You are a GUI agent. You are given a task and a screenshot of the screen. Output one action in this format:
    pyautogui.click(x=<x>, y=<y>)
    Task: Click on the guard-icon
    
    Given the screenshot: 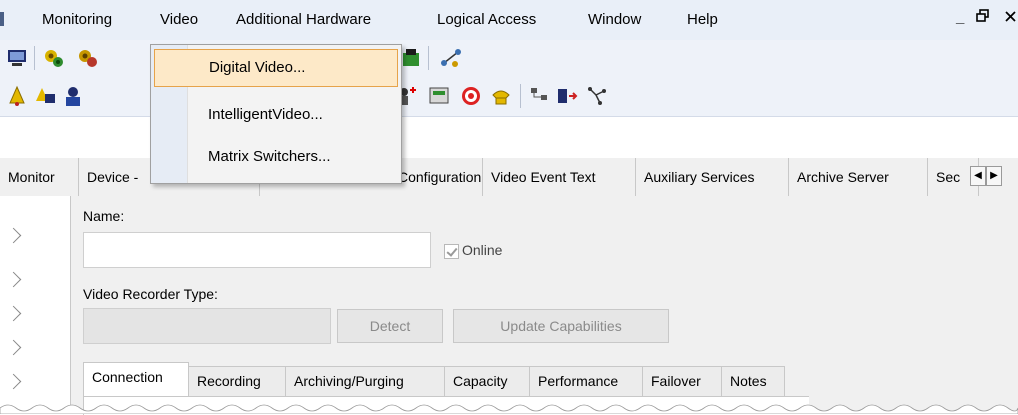 What is the action you would take?
    pyautogui.click(x=73, y=96)
    